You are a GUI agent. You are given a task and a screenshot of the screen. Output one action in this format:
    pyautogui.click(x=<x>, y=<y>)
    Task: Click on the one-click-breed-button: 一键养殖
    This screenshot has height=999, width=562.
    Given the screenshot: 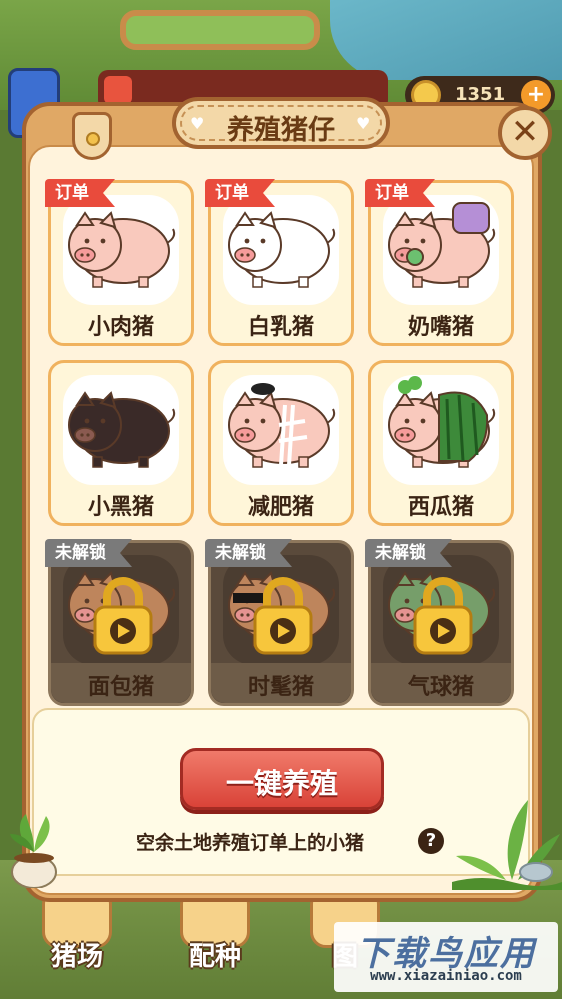 What is the action you would take?
    pyautogui.click(x=282, y=779)
    